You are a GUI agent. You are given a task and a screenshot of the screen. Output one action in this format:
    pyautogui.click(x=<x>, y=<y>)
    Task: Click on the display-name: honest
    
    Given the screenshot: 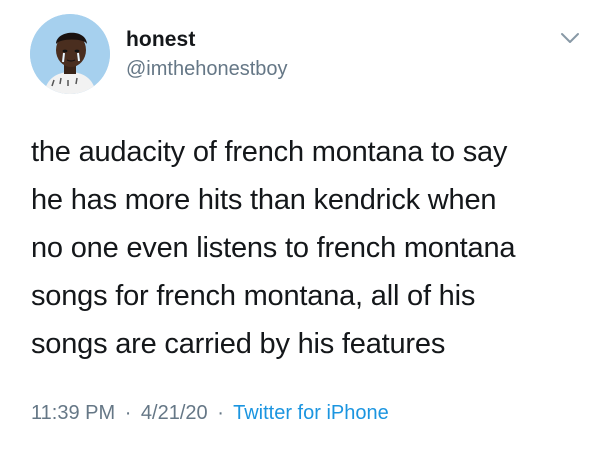 What is the action you would take?
    pyautogui.click(x=160, y=40)
    